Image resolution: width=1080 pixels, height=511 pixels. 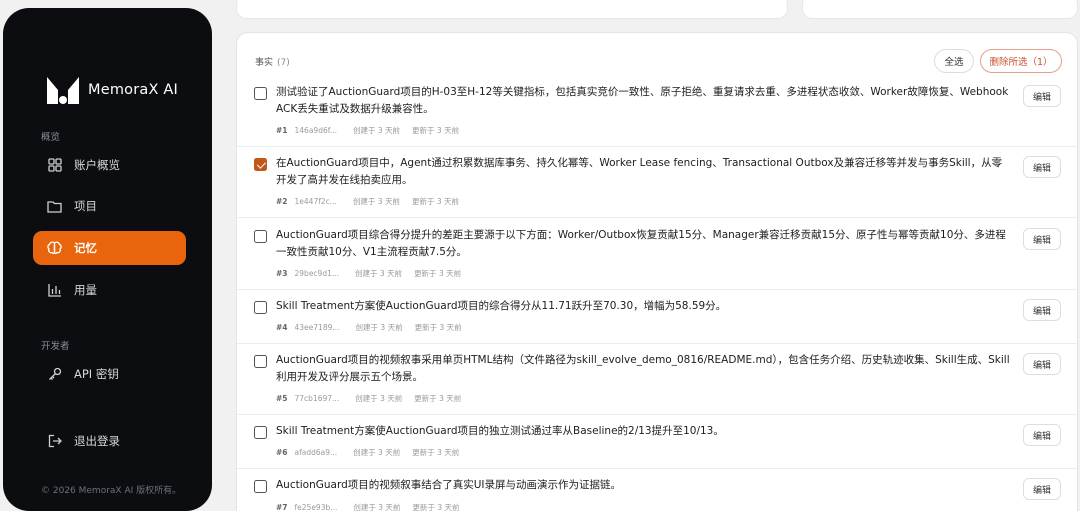 What do you see at coordinates (109, 248) in the screenshot?
I see `sidebar-item-memory: 记忆` at bounding box center [109, 248].